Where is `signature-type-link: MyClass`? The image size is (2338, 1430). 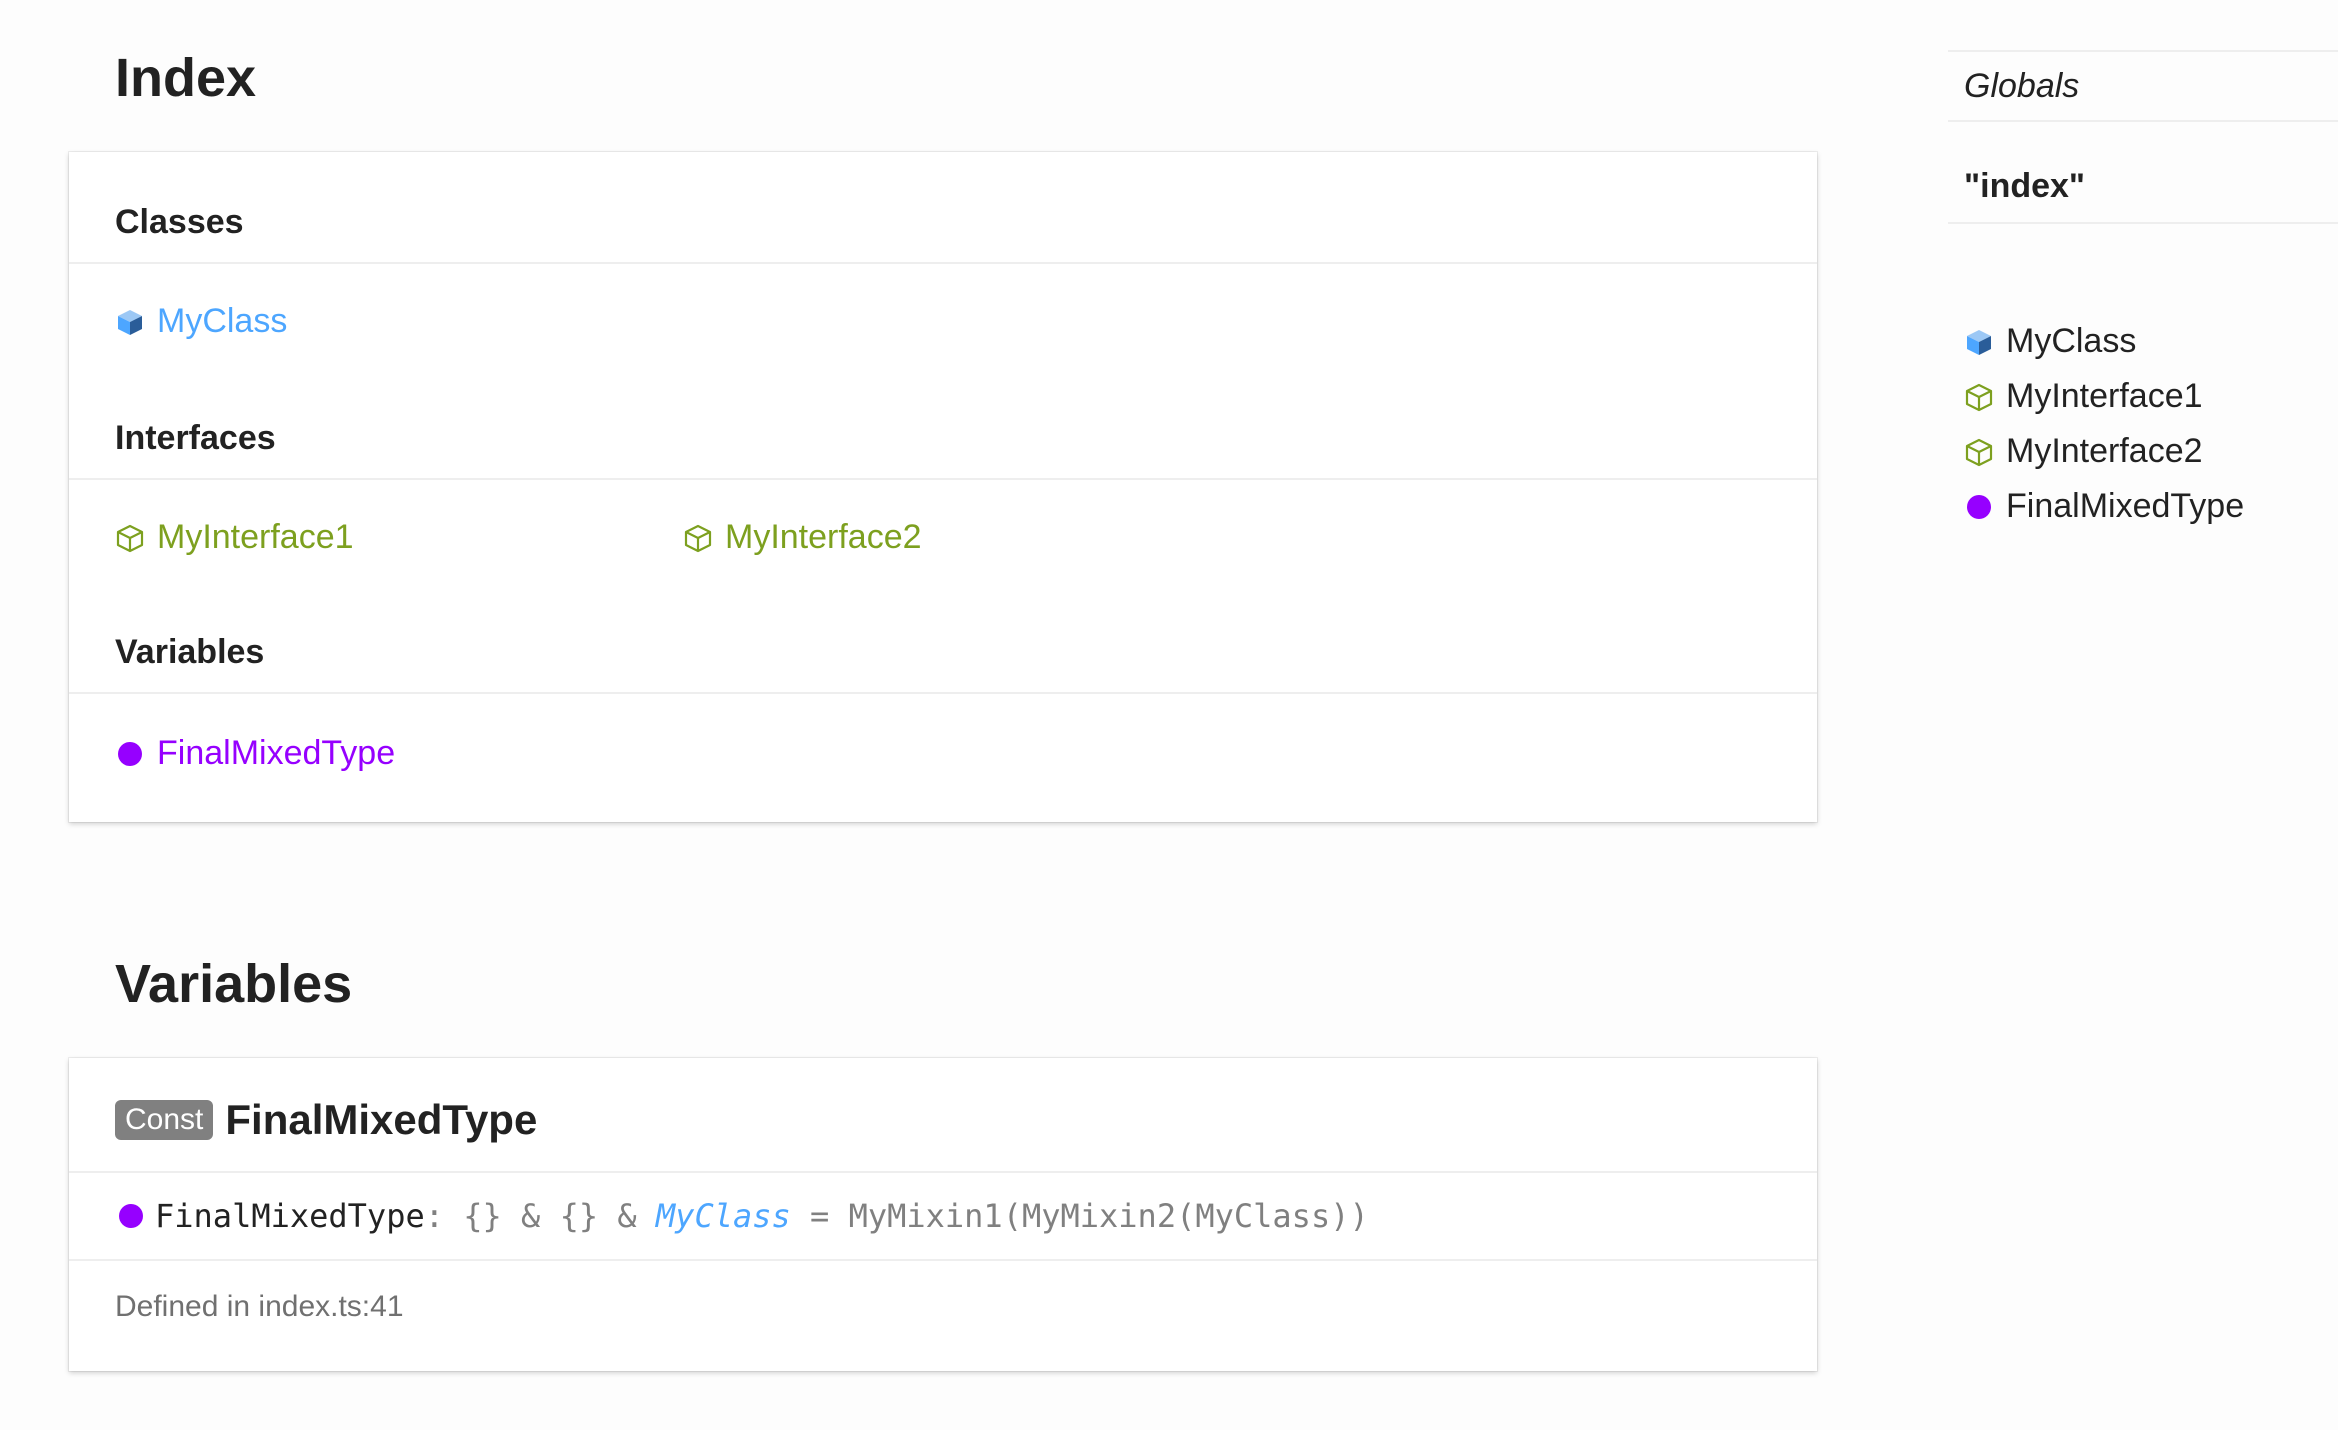 signature-type-link: MyClass is located at coordinates (723, 1216).